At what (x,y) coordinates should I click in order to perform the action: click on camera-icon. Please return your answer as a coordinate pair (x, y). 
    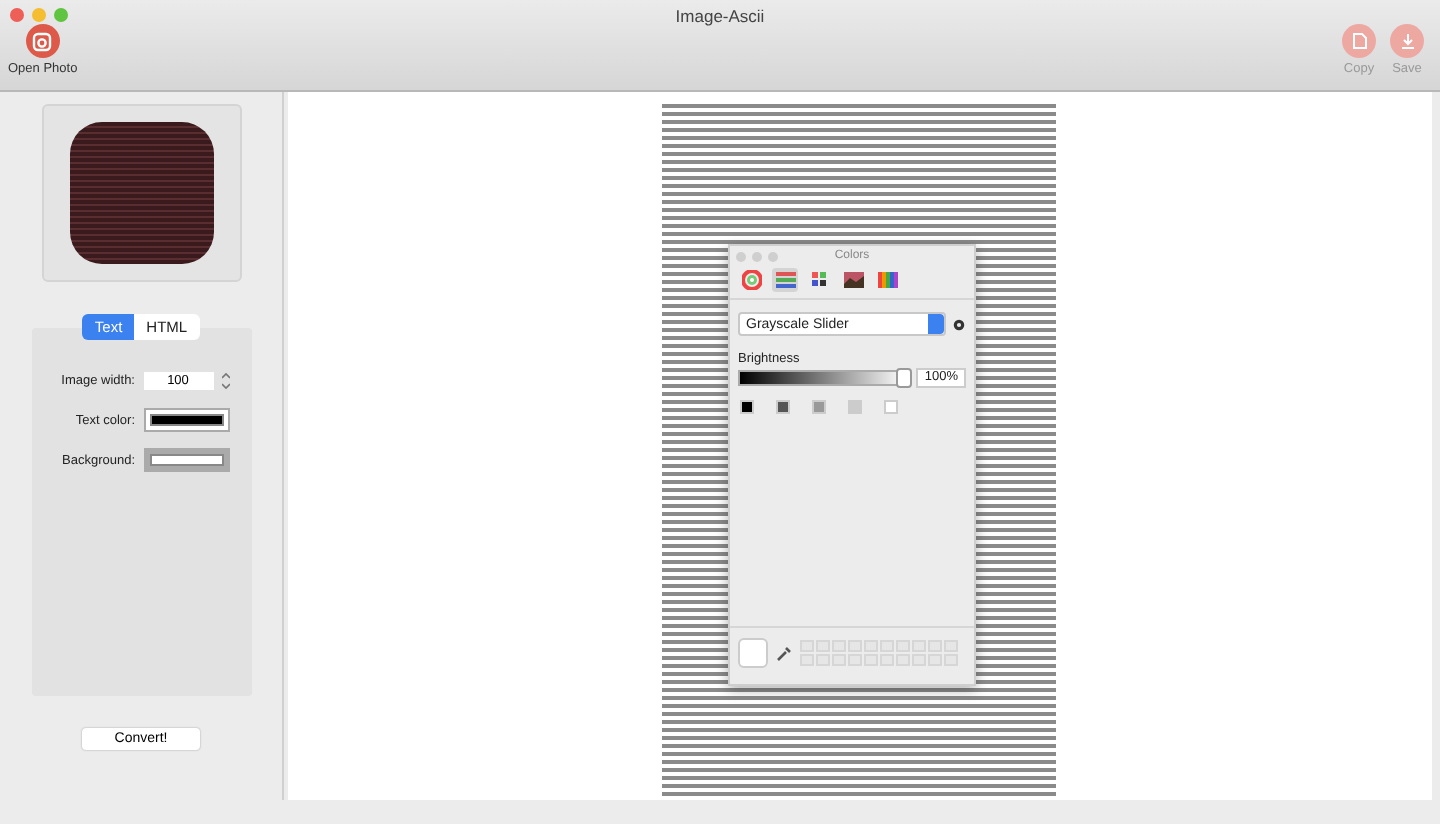
    Looking at the image, I should click on (42, 41).